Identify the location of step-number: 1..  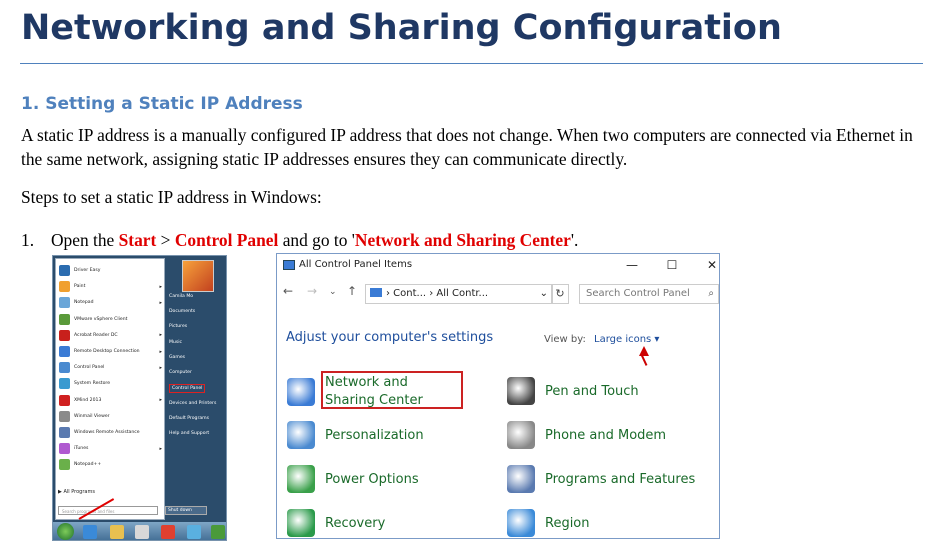
(28, 240).